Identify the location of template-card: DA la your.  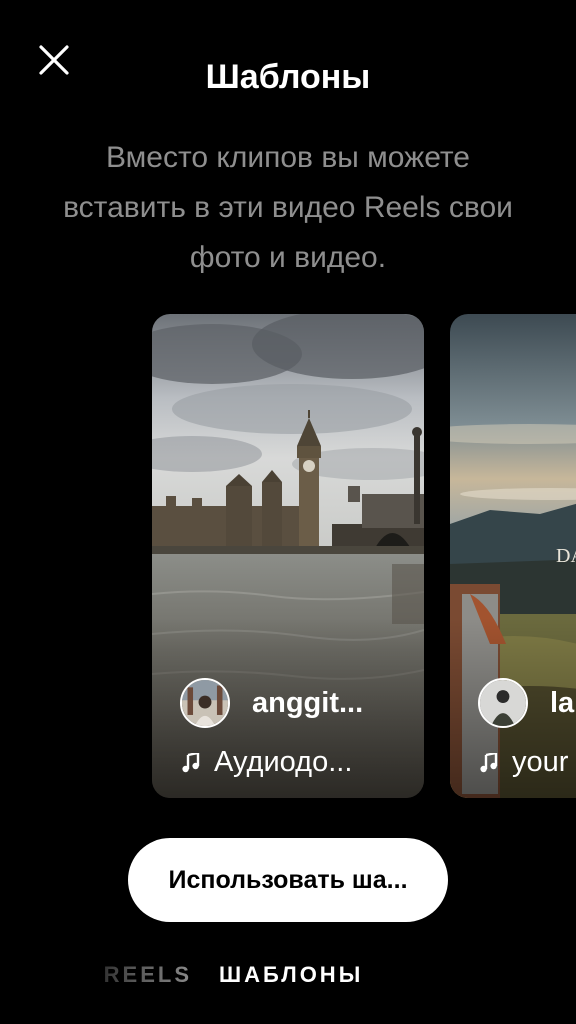
(513, 556).